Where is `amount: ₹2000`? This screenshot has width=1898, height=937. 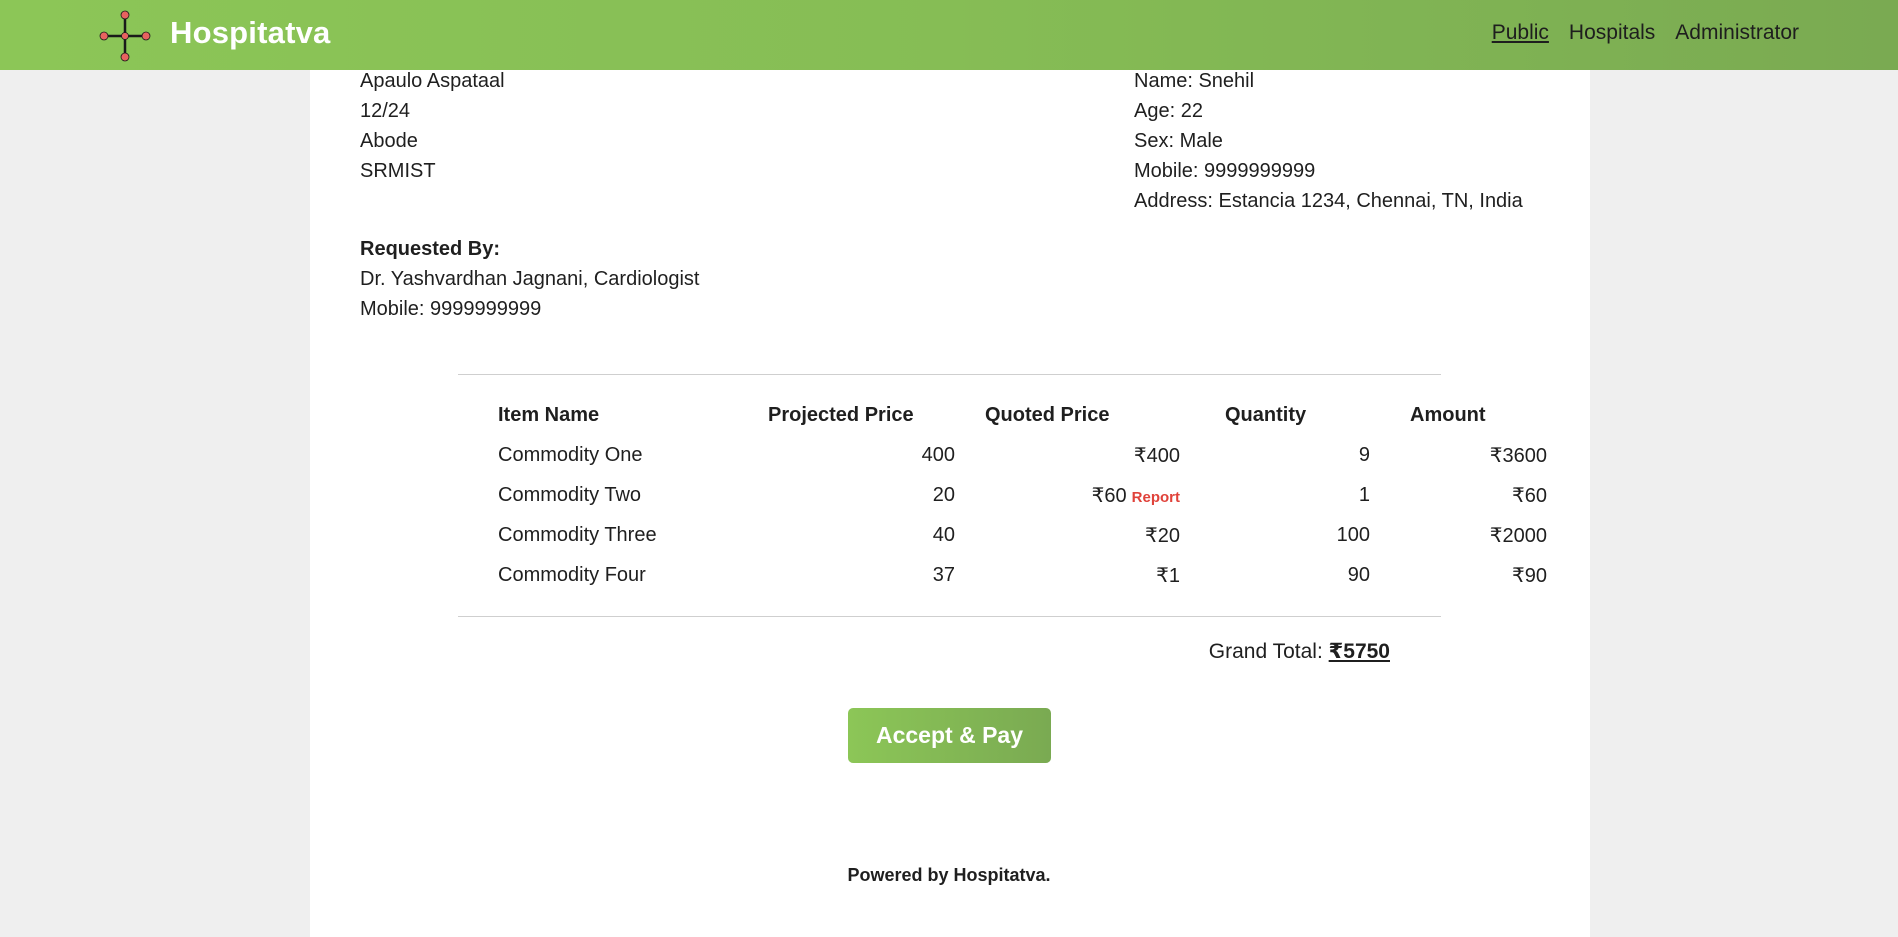
amount: ₹2000 is located at coordinates (1518, 535).